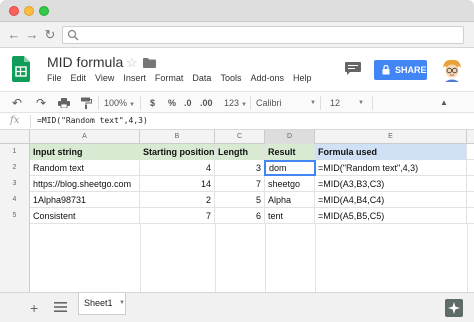 This screenshot has width=474, height=322. Describe the element at coordinates (454, 308) in the screenshot. I see `explore-icon` at that location.